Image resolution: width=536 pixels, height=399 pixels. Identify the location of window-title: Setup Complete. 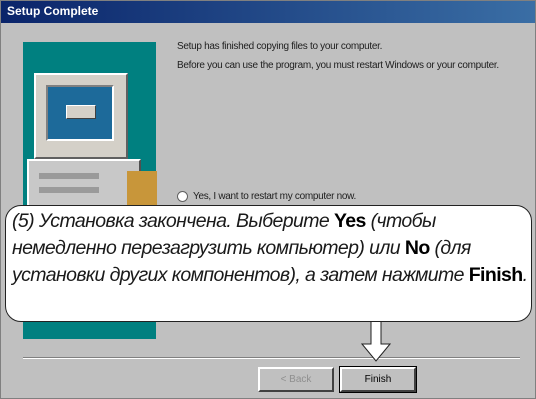
(53, 11).